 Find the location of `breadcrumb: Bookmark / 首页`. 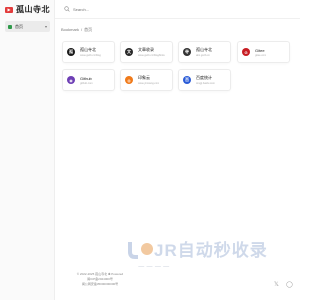

breadcrumb: Bookmark / 首页 is located at coordinates (76, 30).